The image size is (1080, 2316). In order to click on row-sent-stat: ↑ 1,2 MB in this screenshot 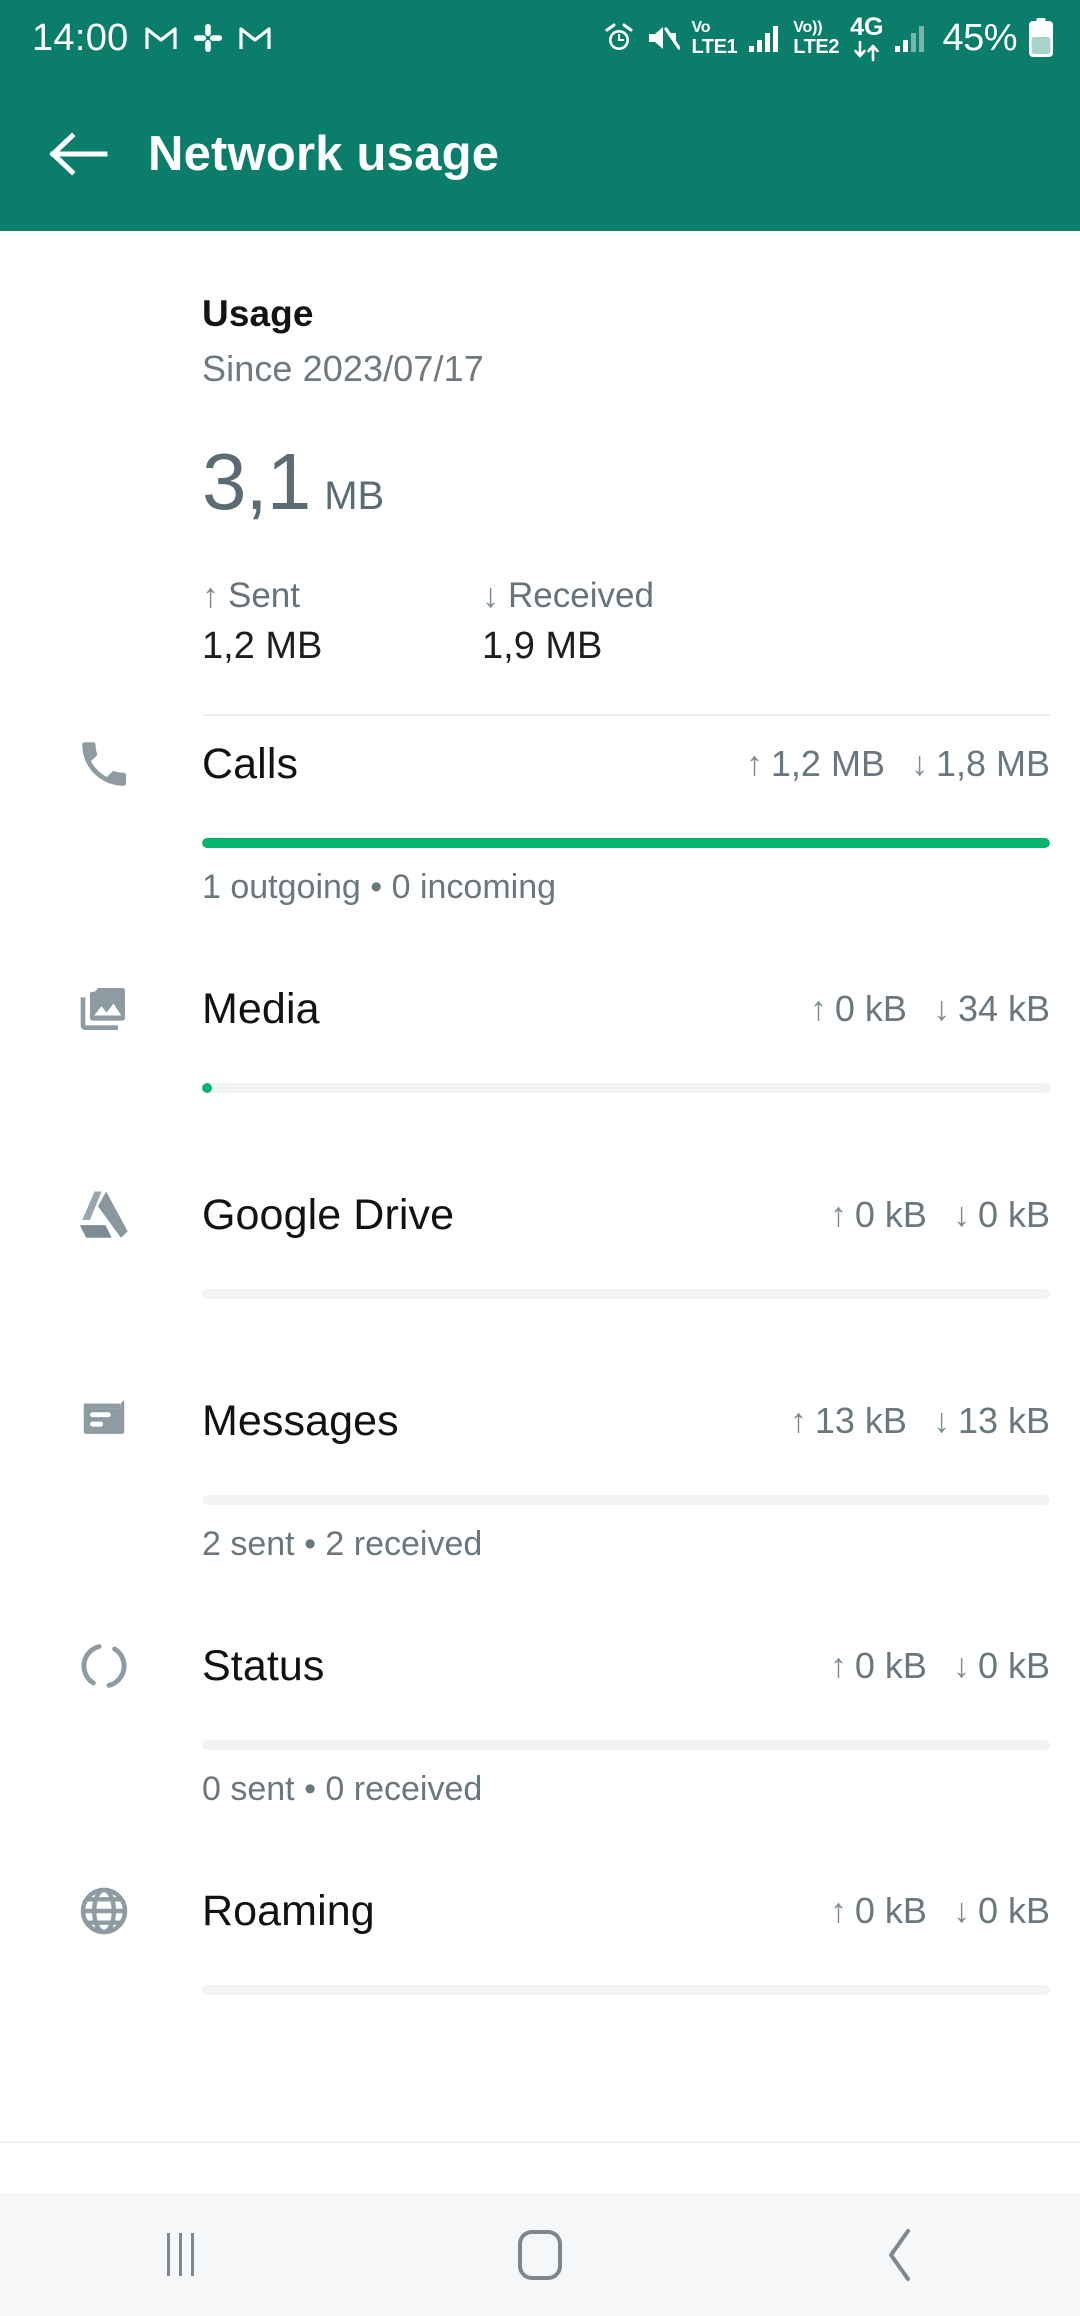, I will do `click(815, 764)`.